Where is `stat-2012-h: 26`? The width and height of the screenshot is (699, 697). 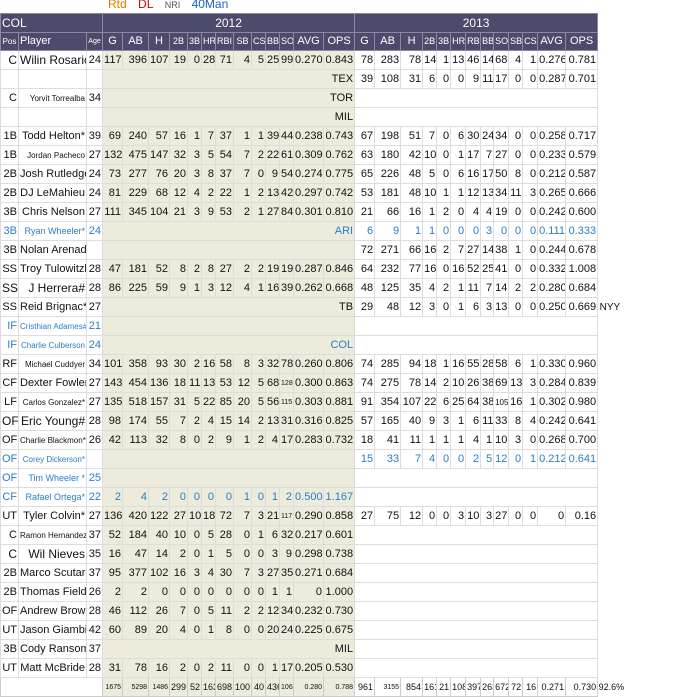
stat-2012-h: 26 is located at coordinates (159, 611).